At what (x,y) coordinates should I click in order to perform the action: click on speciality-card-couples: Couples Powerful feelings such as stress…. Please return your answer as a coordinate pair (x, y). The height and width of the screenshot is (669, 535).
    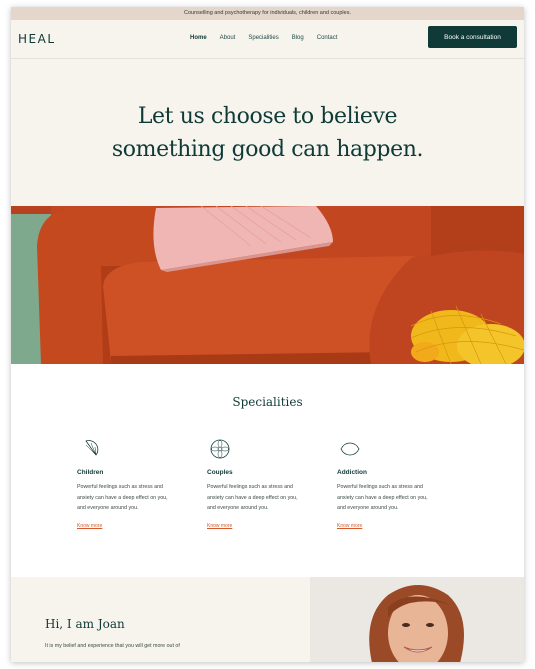
    Looking at the image, I should click on (264, 485).